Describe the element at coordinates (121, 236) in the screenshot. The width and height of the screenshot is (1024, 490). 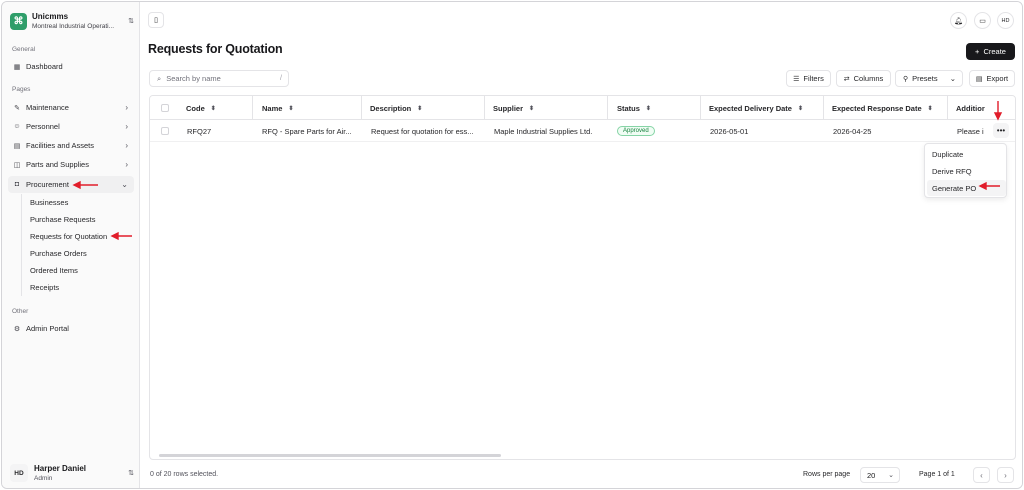
I see `arrow-rfq-icon` at that location.